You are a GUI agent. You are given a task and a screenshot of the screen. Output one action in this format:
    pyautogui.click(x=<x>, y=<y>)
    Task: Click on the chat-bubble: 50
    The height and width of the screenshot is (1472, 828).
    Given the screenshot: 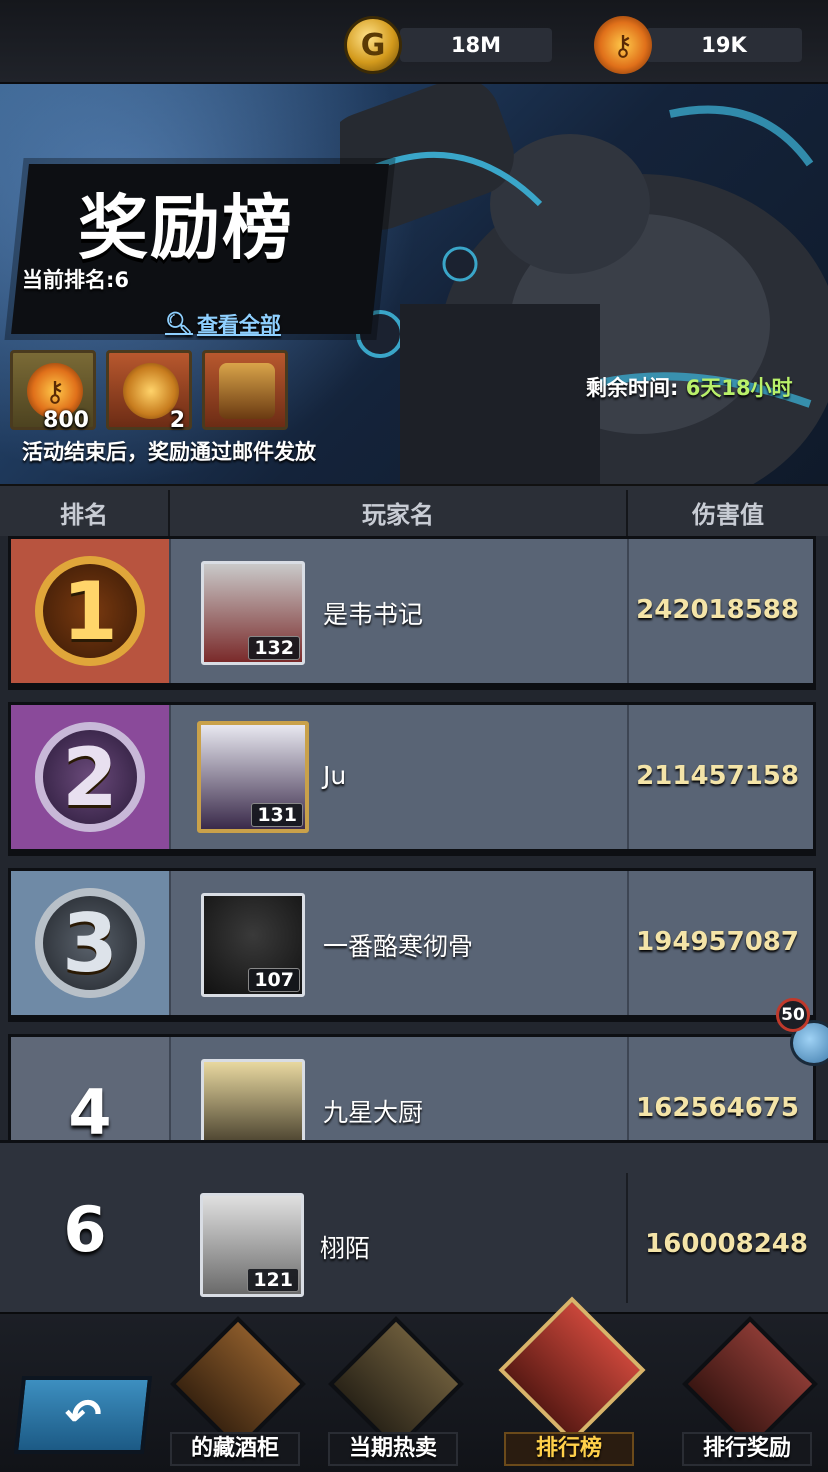 What is the action you would take?
    pyautogui.click(x=800, y=1035)
    